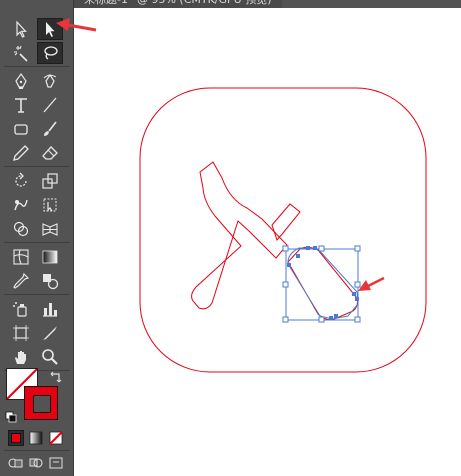 The width and height of the screenshot is (461, 476). Describe the element at coordinates (357, 284) in the screenshot. I see `handle-middle-right` at that location.